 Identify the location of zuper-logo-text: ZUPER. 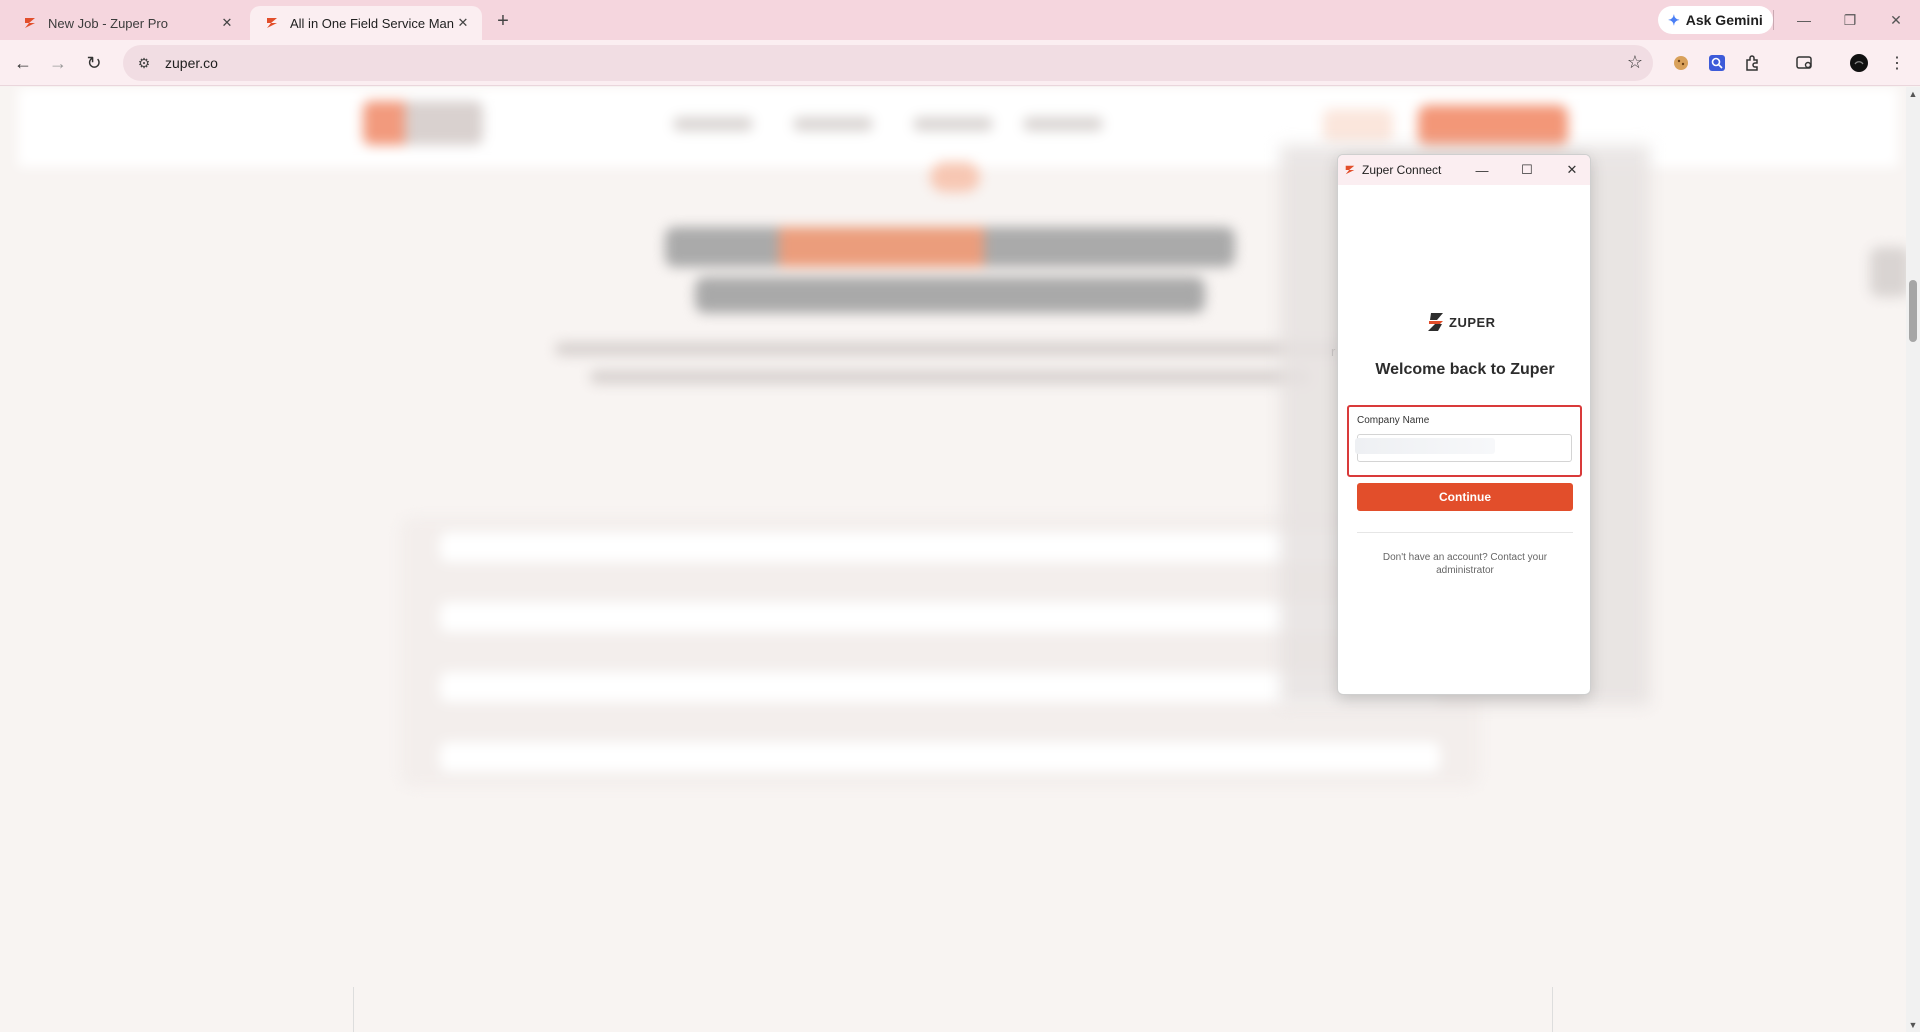
(1472, 322).